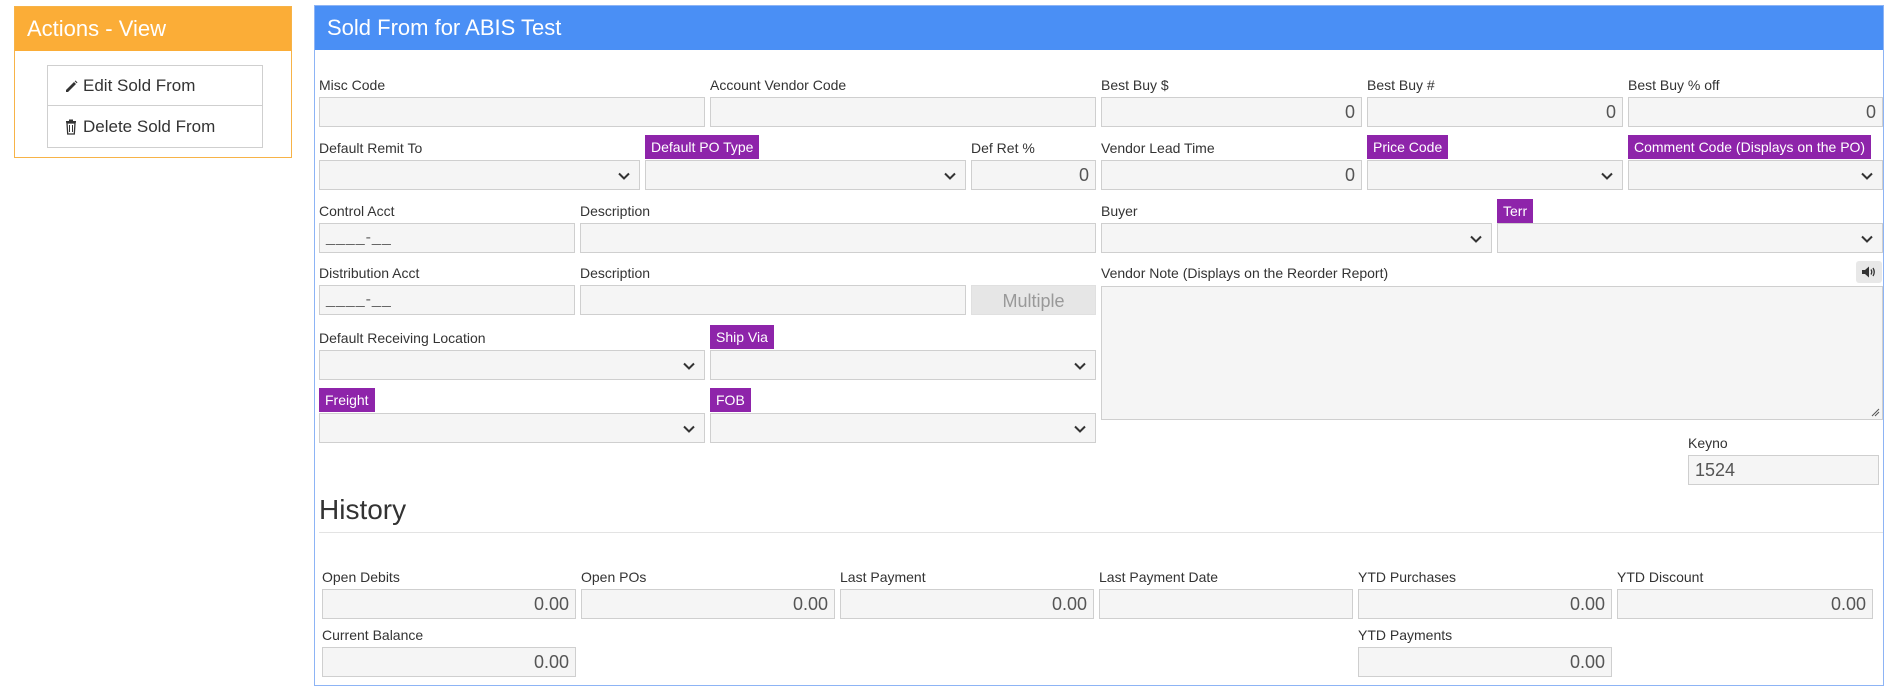 This screenshot has width=1893, height=698. What do you see at coordinates (903, 428) in the screenshot?
I see `fob-select` at bounding box center [903, 428].